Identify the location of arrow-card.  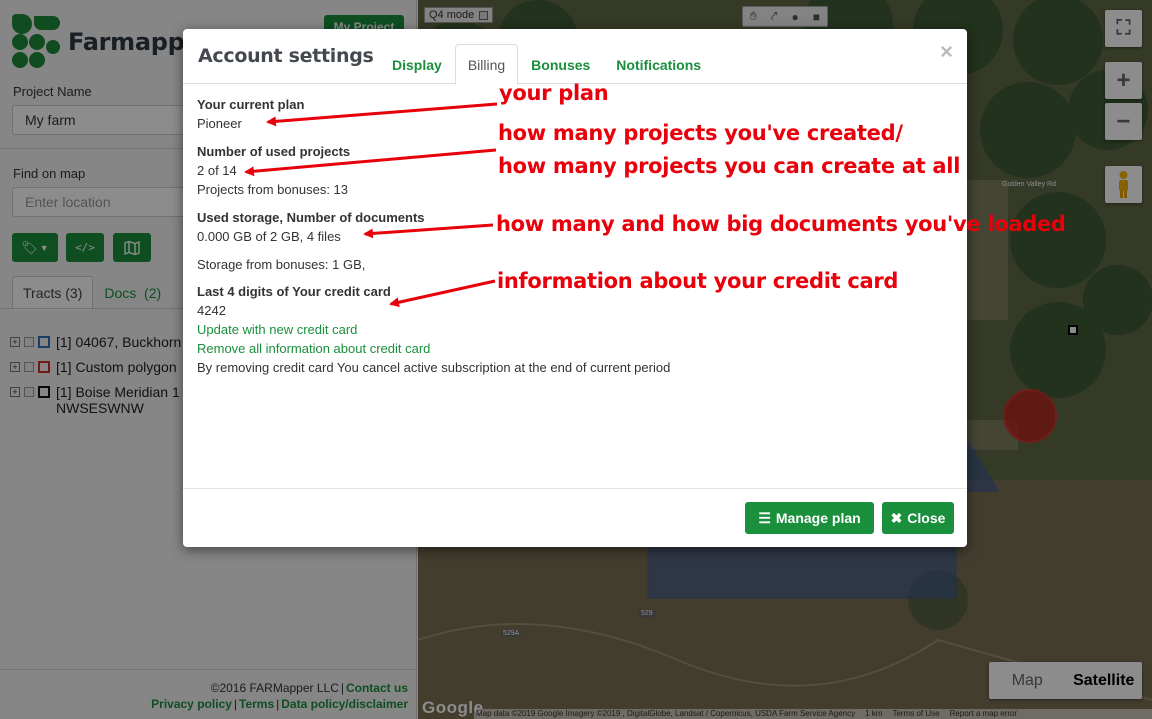
(442, 293).